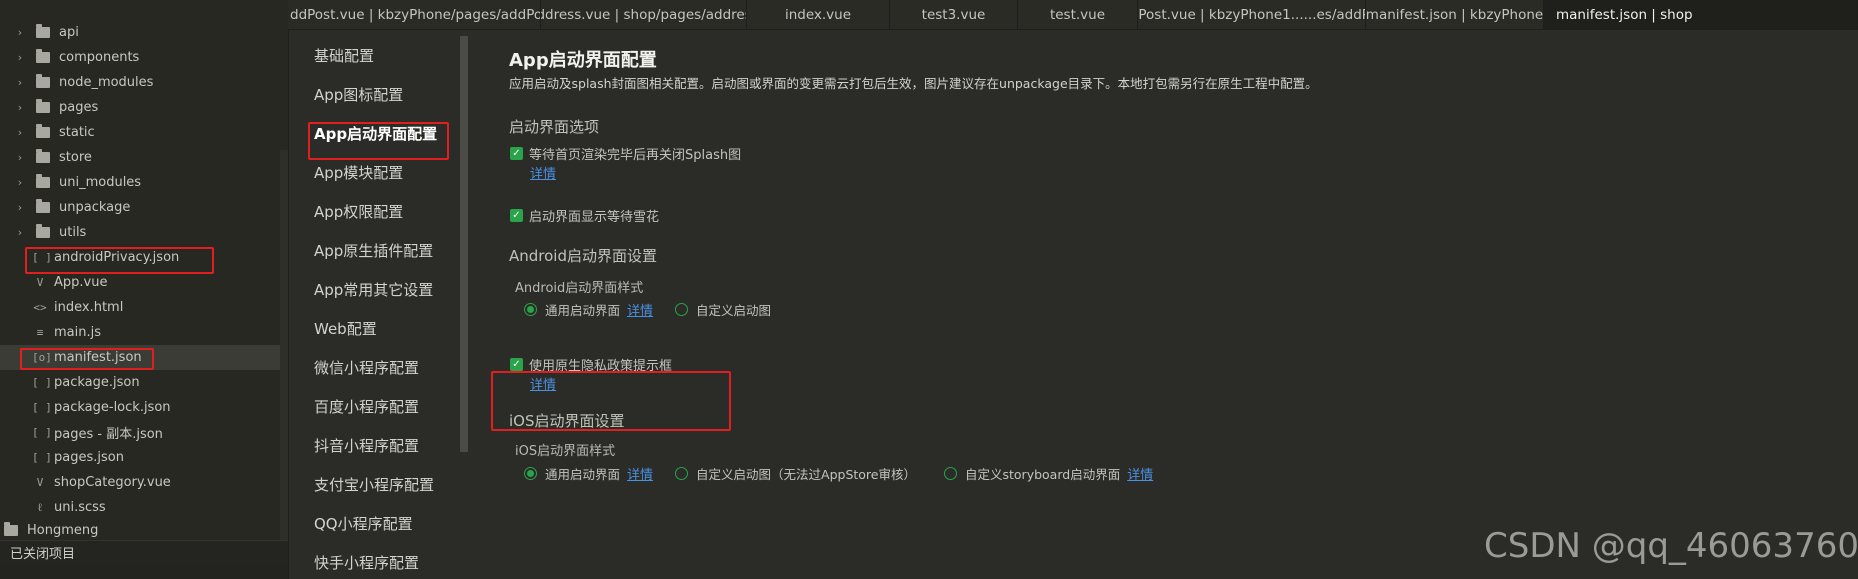 This screenshot has width=1858, height=579. I want to click on tree-folder-node-modules: › node_modules, so click(140, 82).